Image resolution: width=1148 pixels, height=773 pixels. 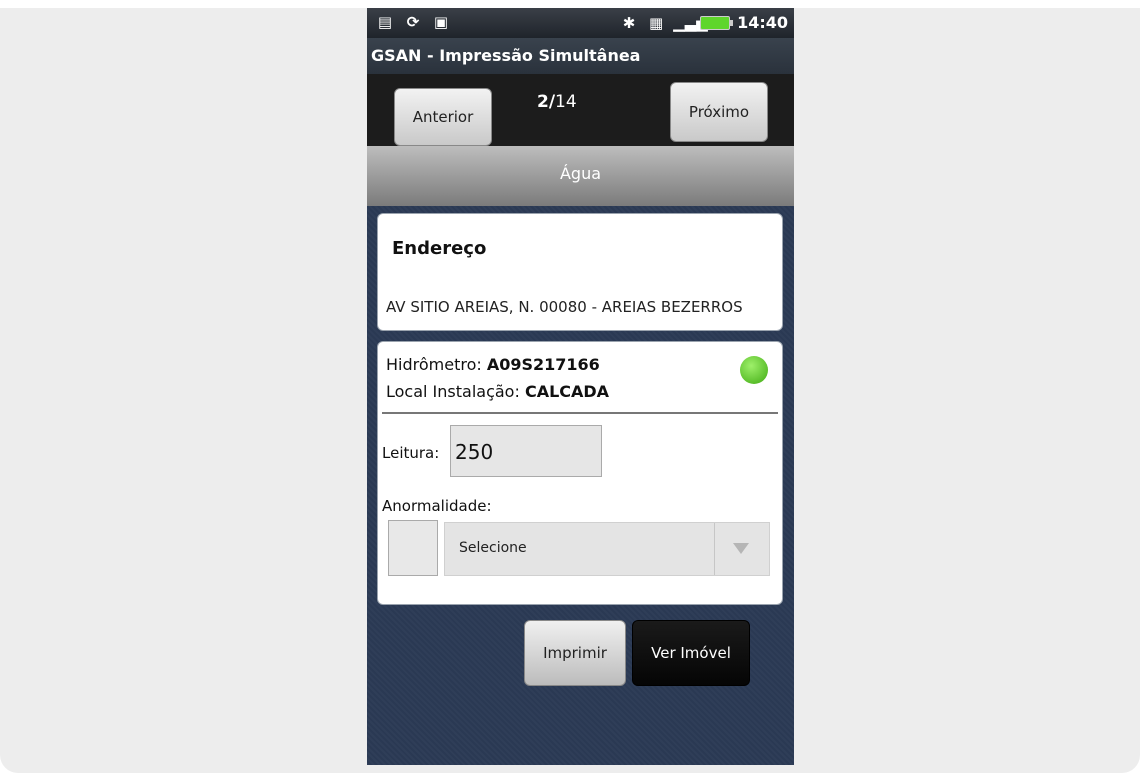 What do you see at coordinates (580, 23) in the screenshot?
I see `status-bar: ▤ ⟳ ▣ ✱ ▦ ▁▃▅ 14:40` at bounding box center [580, 23].